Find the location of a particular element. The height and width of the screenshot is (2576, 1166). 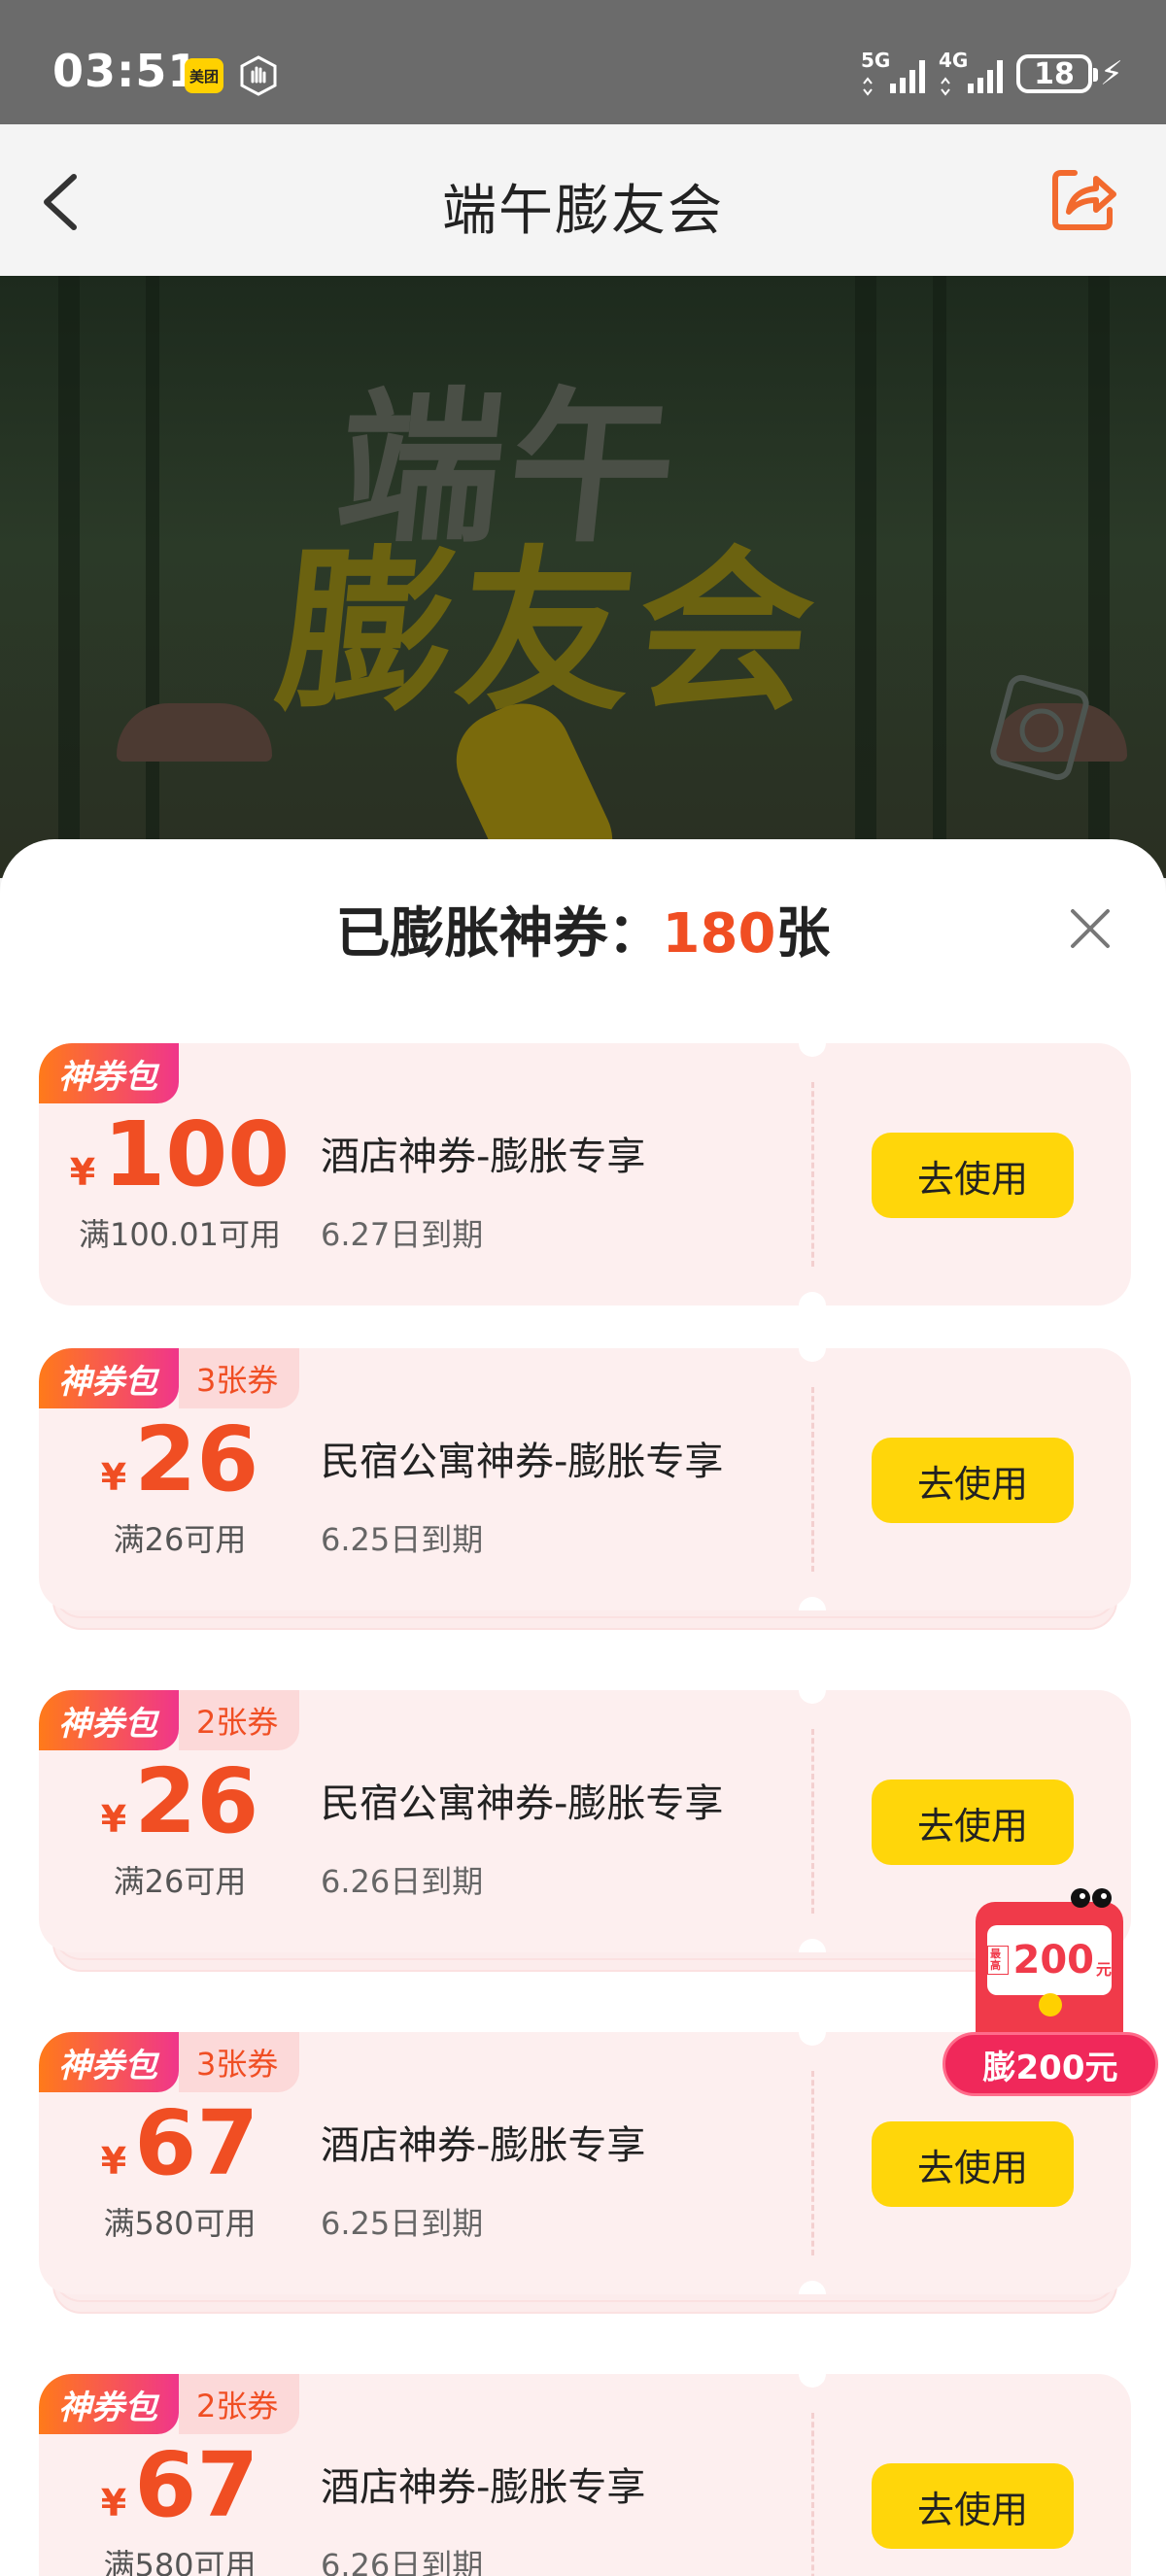

coupon-price: ¥100 is located at coordinates (180, 1155).